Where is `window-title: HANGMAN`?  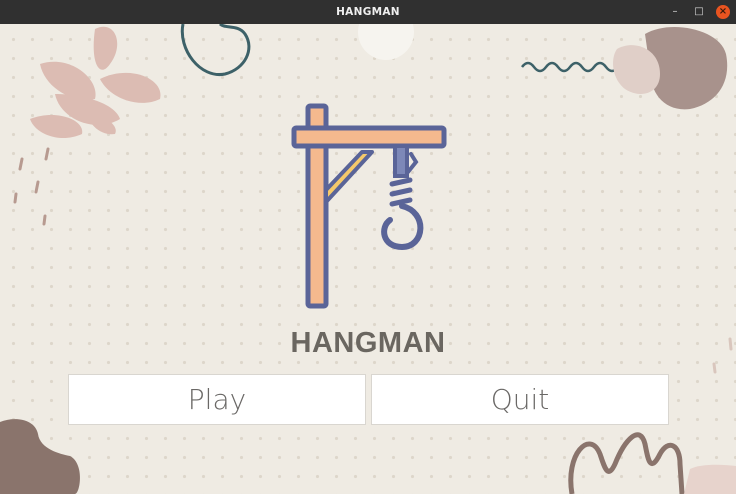
window-title: HANGMAN is located at coordinates (368, 12).